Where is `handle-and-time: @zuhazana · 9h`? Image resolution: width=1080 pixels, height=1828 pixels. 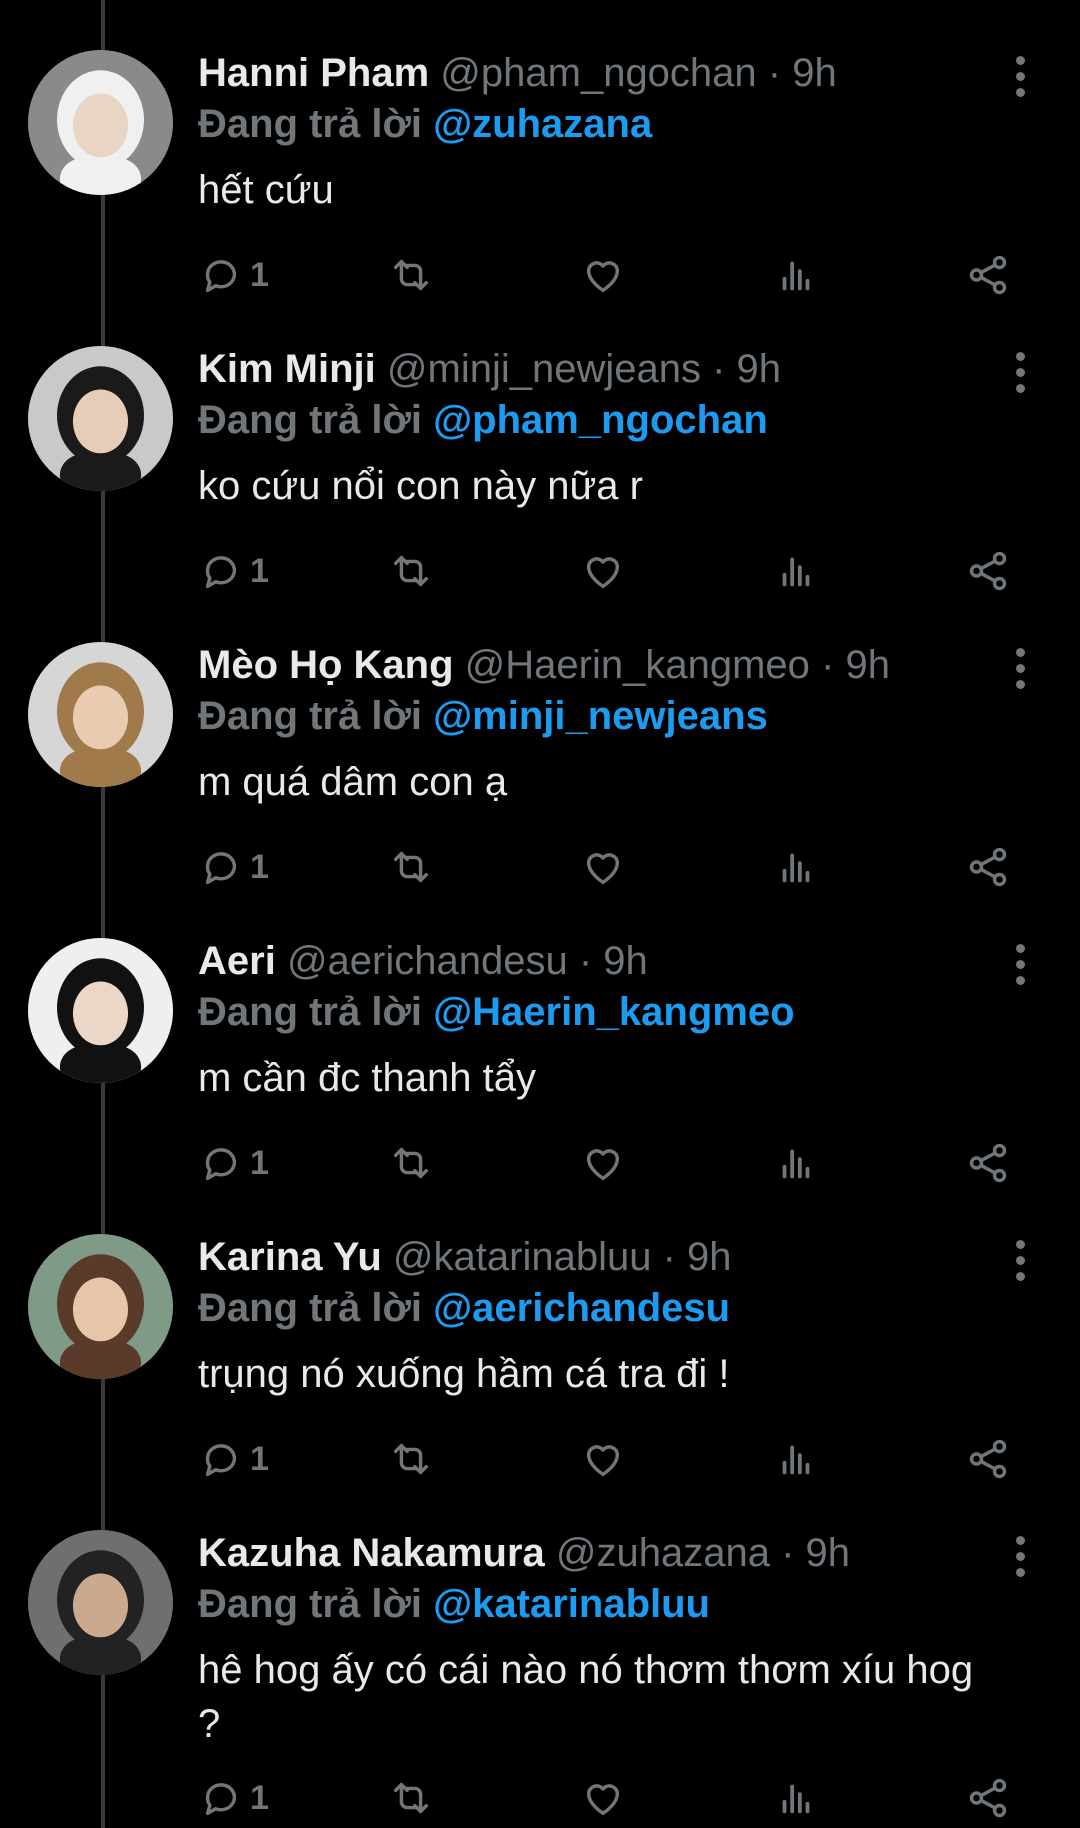
handle-and-time: @zuhazana · 9h is located at coordinates (703, 1553).